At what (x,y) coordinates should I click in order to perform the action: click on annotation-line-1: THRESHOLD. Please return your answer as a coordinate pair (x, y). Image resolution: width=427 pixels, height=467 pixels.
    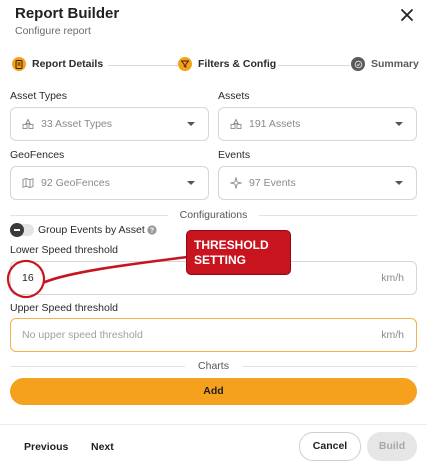
    Looking at the image, I should click on (231, 245).